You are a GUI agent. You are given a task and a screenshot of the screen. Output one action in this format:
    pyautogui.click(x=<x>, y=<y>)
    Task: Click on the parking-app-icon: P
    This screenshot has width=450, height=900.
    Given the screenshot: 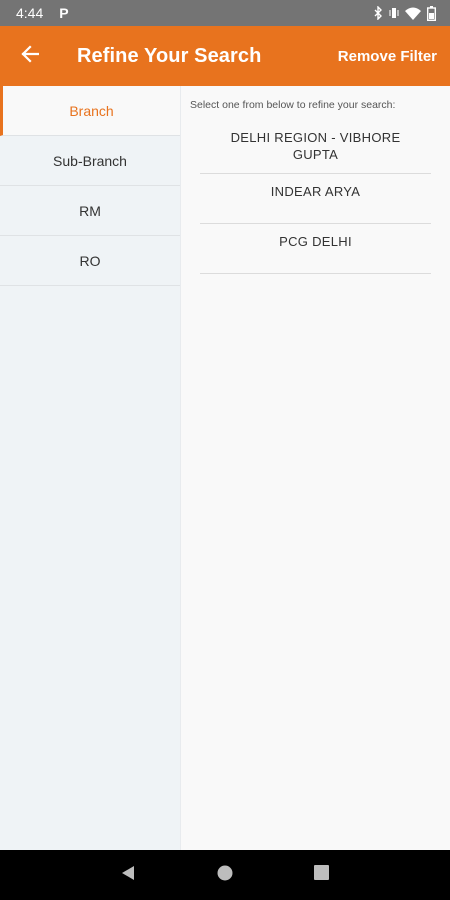 What is the action you would take?
    pyautogui.click(x=64, y=13)
    